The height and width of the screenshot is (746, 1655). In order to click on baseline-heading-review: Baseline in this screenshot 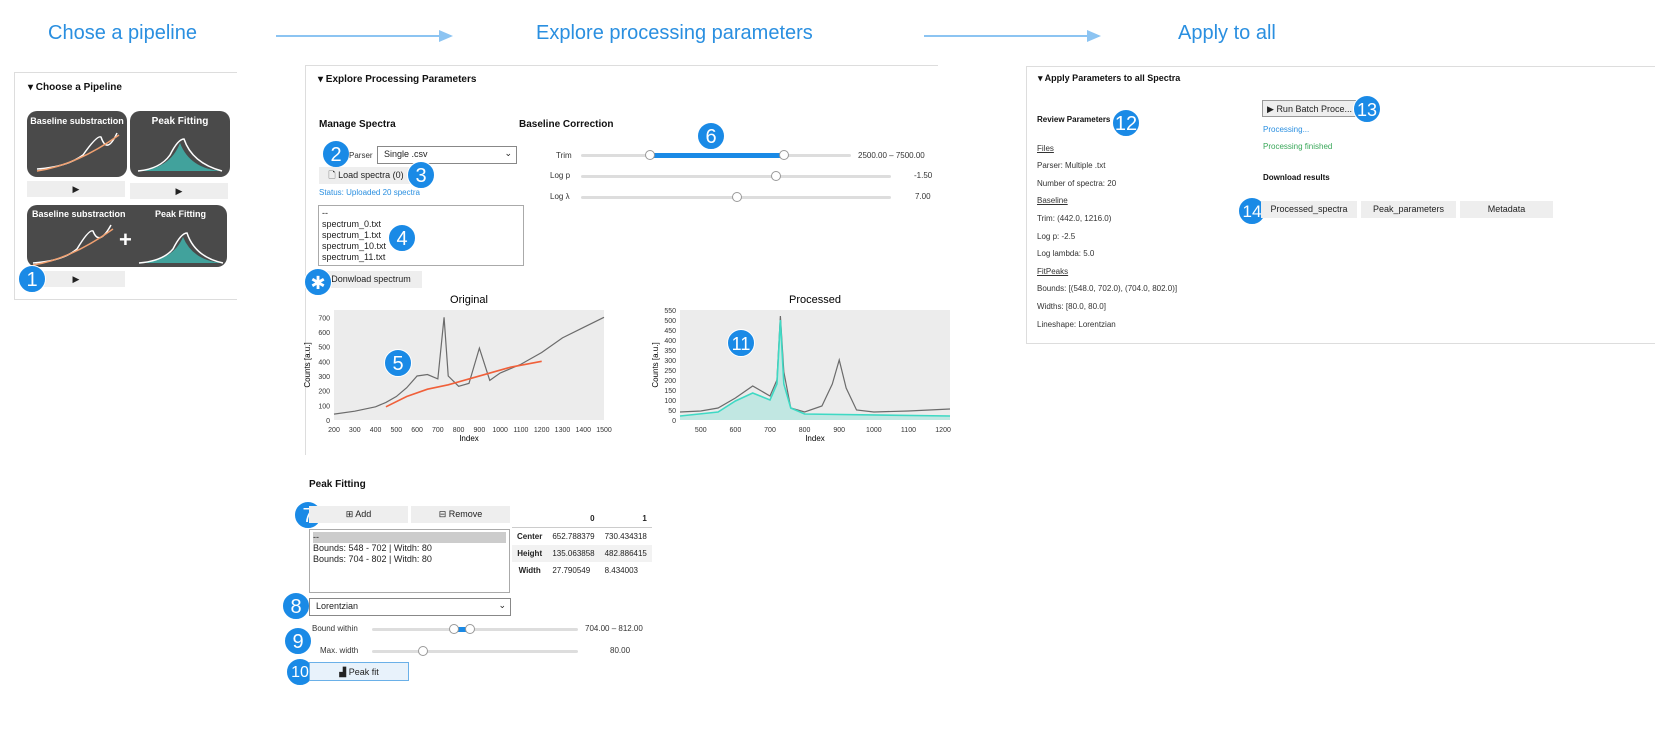, I will do `click(1052, 200)`.